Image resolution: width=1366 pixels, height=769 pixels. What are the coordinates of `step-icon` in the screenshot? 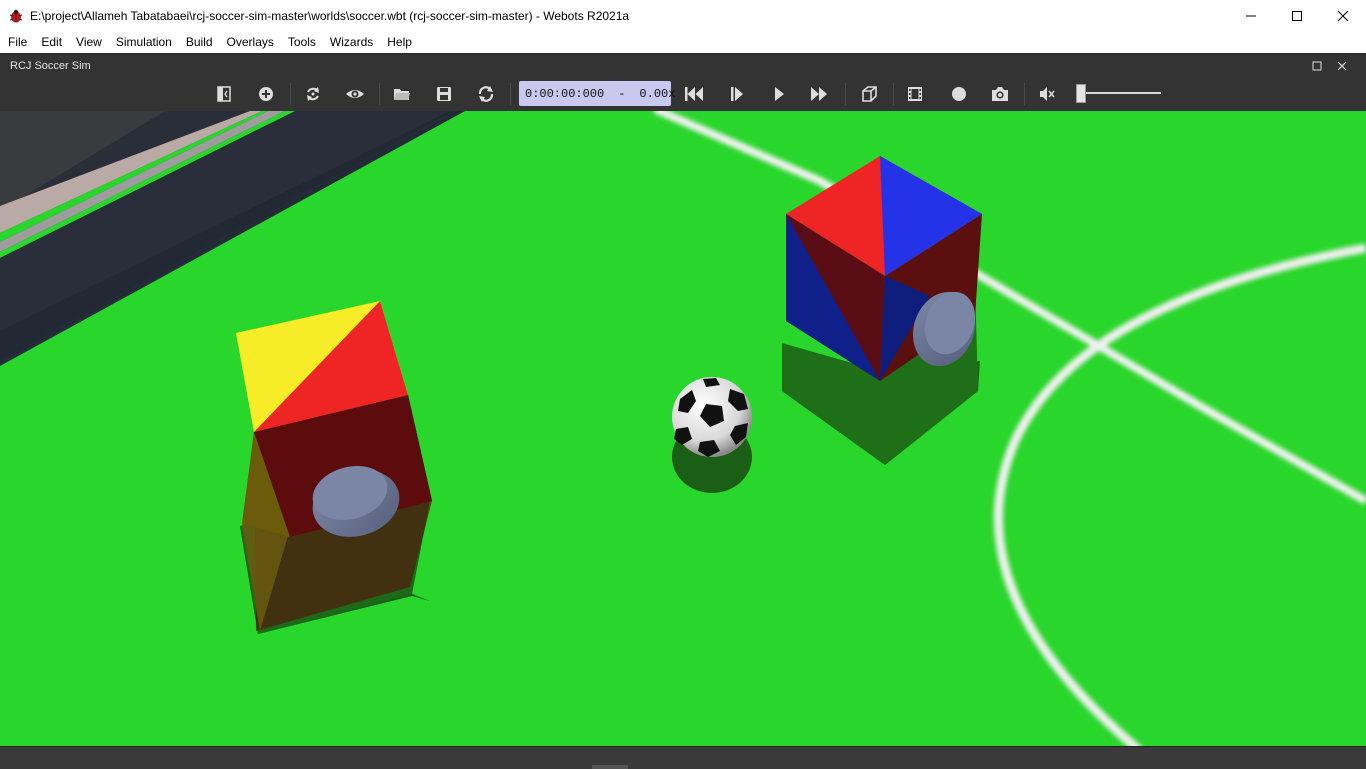 It's located at (737, 94).